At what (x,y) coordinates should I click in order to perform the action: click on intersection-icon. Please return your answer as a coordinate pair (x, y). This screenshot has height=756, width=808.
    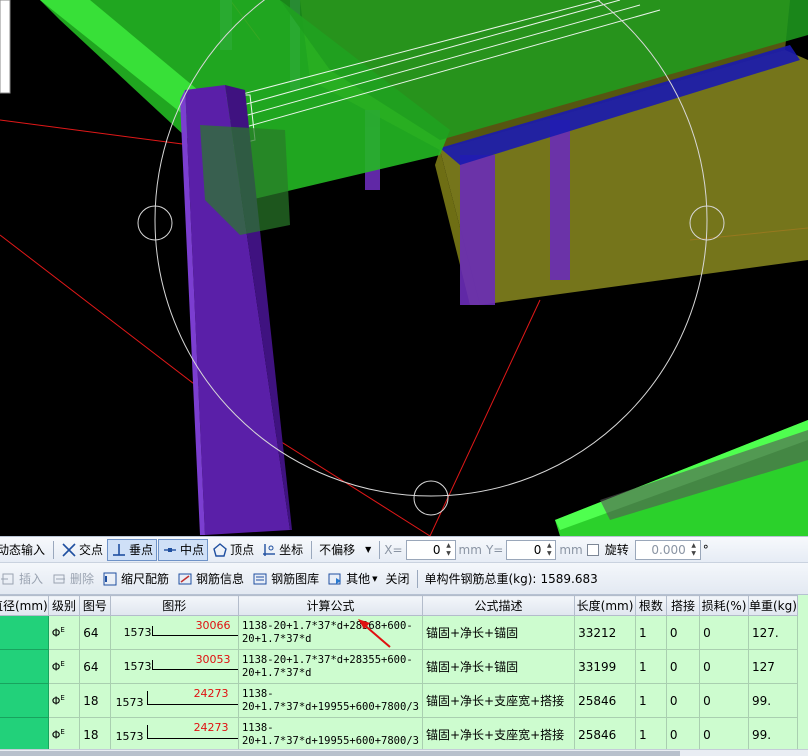
    Looking at the image, I should click on (69, 549).